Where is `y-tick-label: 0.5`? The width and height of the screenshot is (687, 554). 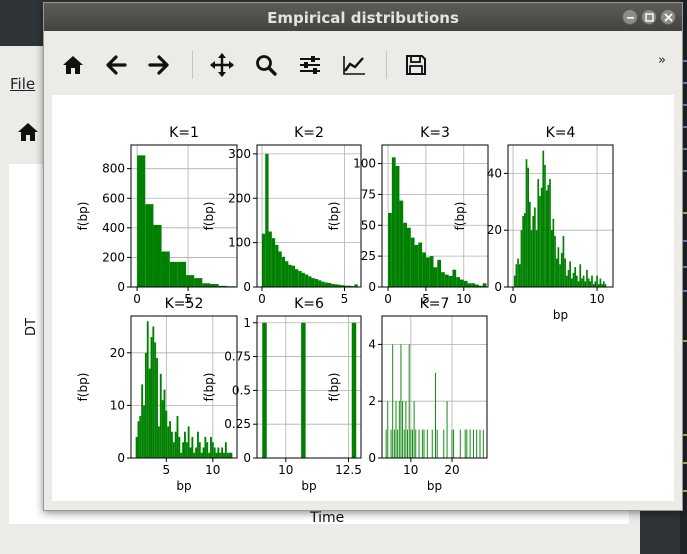
y-tick-label: 0.5 is located at coordinates (241, 390).